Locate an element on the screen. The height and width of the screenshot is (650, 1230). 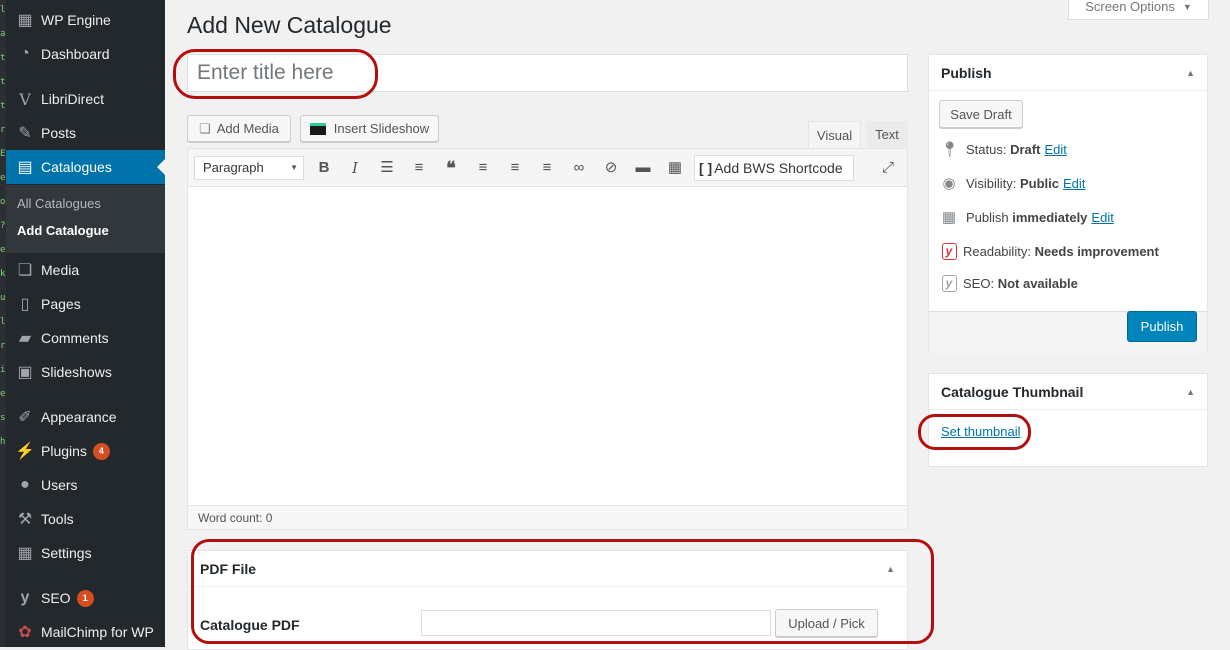
read-more-icon: ▬ is located at coordinates (643, 168).